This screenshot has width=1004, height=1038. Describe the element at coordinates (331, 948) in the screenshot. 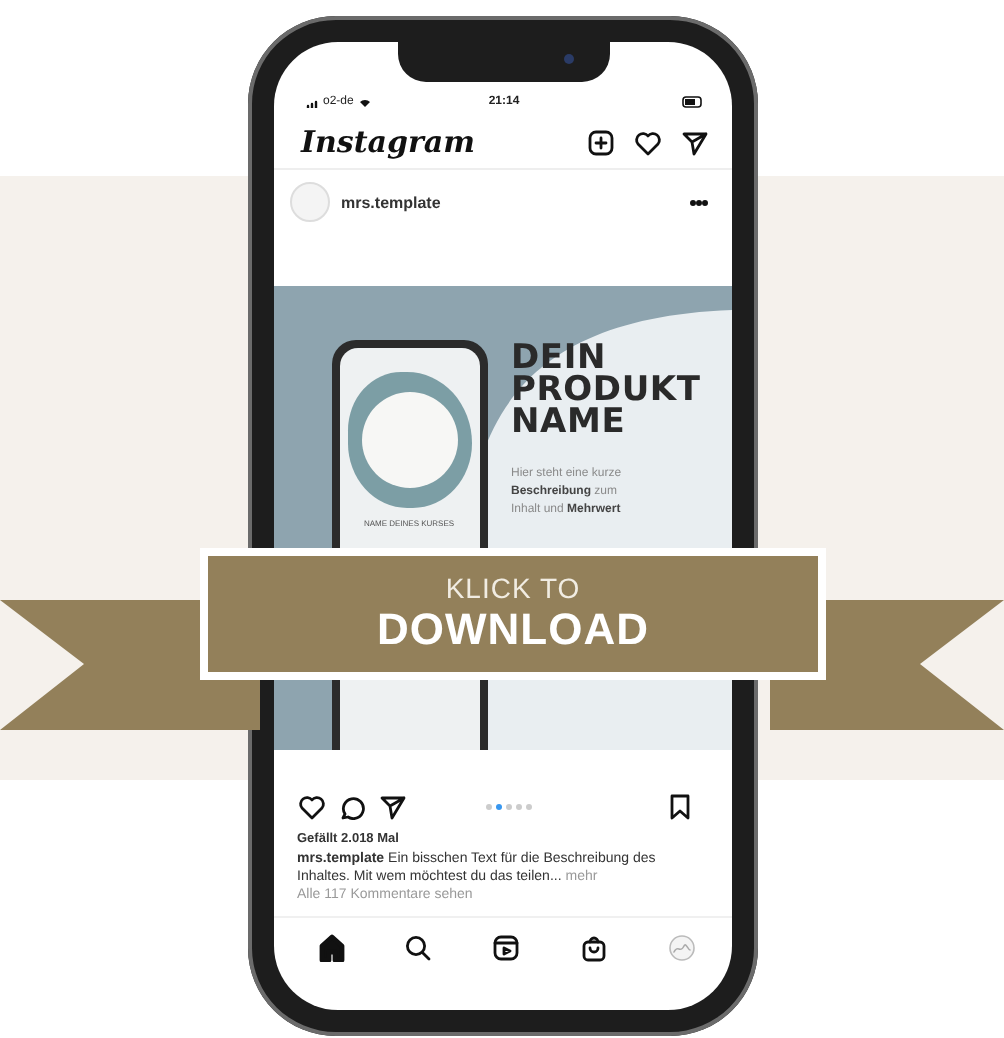

I see `home-icon` at that location.